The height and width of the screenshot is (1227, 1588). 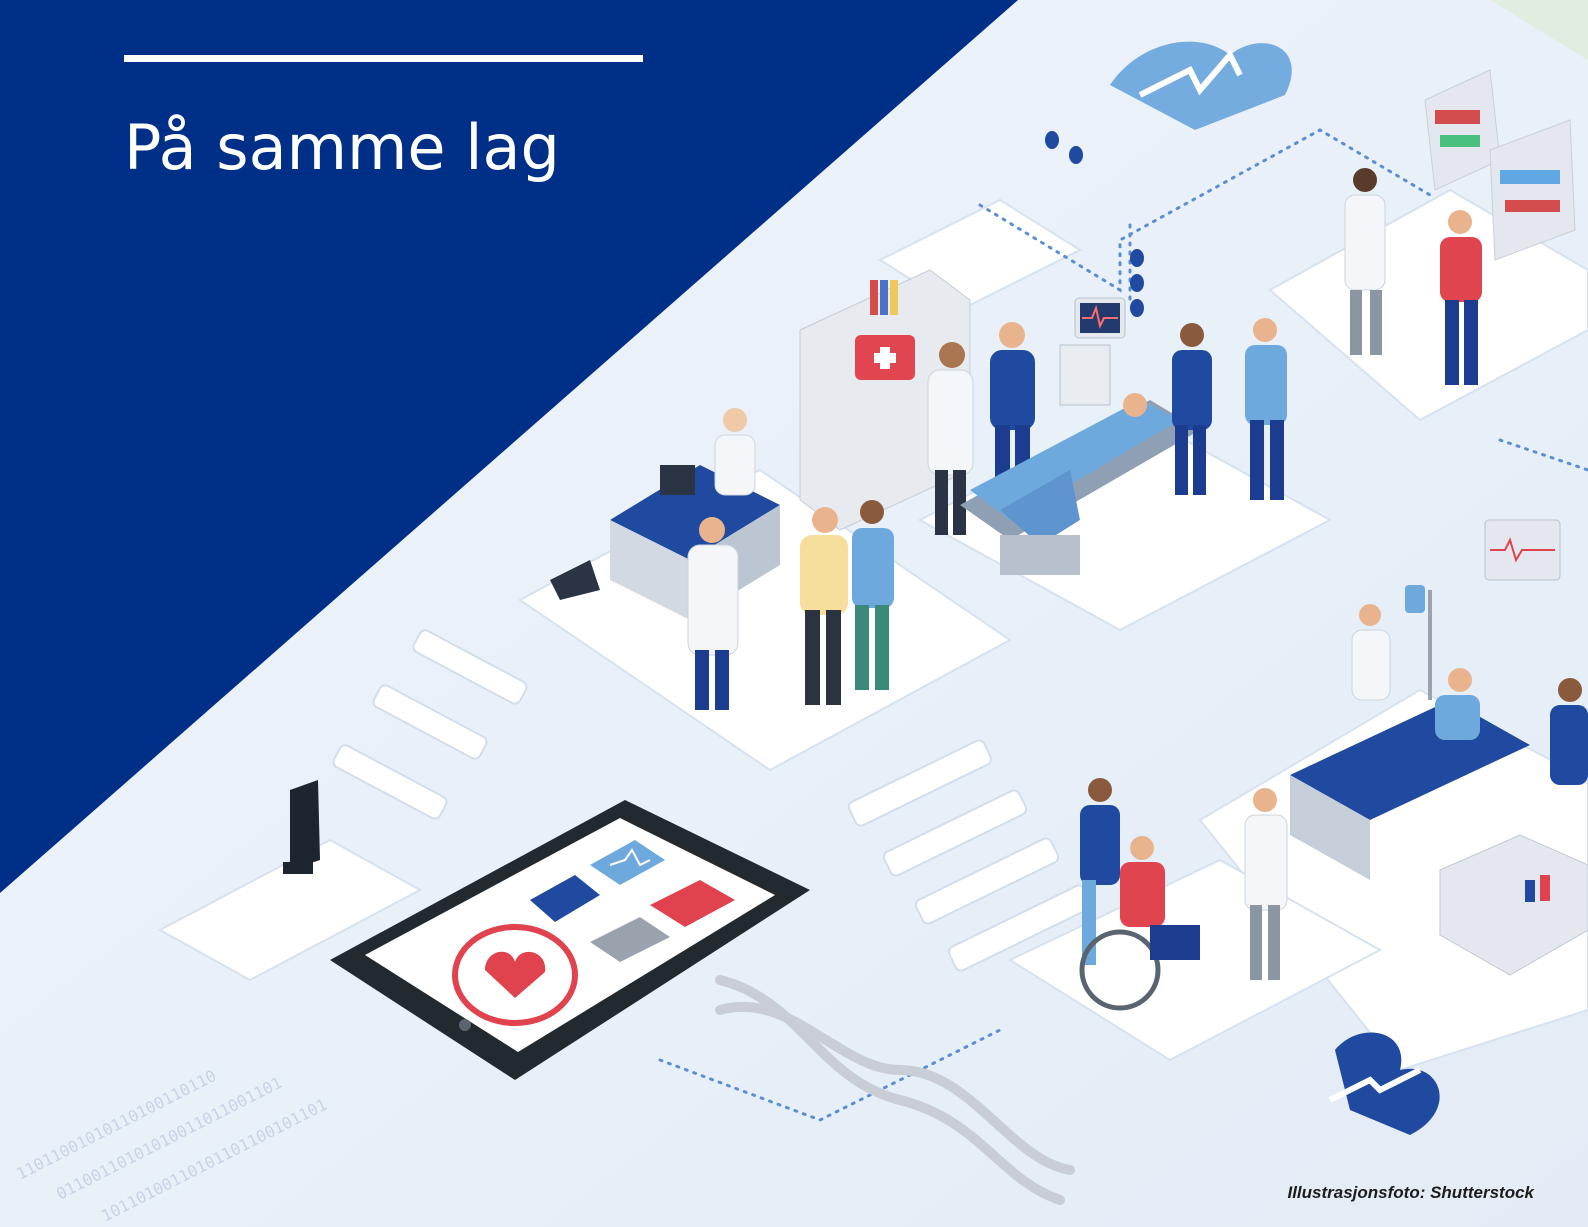 What do you see at coordinates (1410, 1192) in the screenshot?
I see `photo-credit: Illustrasjonsfoto: Shutterstock` at bounding box center [1410, 1192].